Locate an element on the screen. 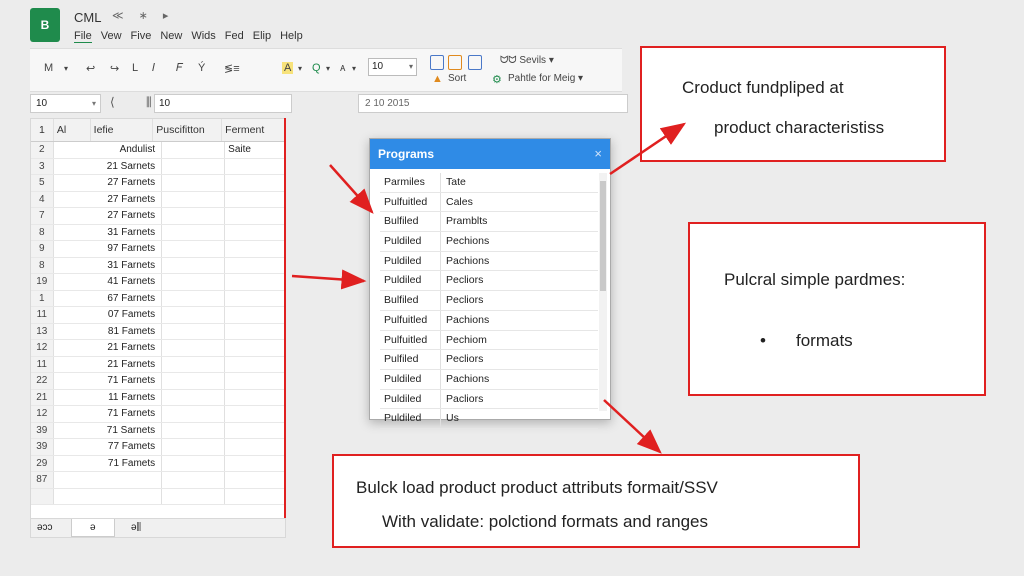 The width and height of the screenshot is (1024, 576). arrow-to-dialog is located at coordinates (329, 279).